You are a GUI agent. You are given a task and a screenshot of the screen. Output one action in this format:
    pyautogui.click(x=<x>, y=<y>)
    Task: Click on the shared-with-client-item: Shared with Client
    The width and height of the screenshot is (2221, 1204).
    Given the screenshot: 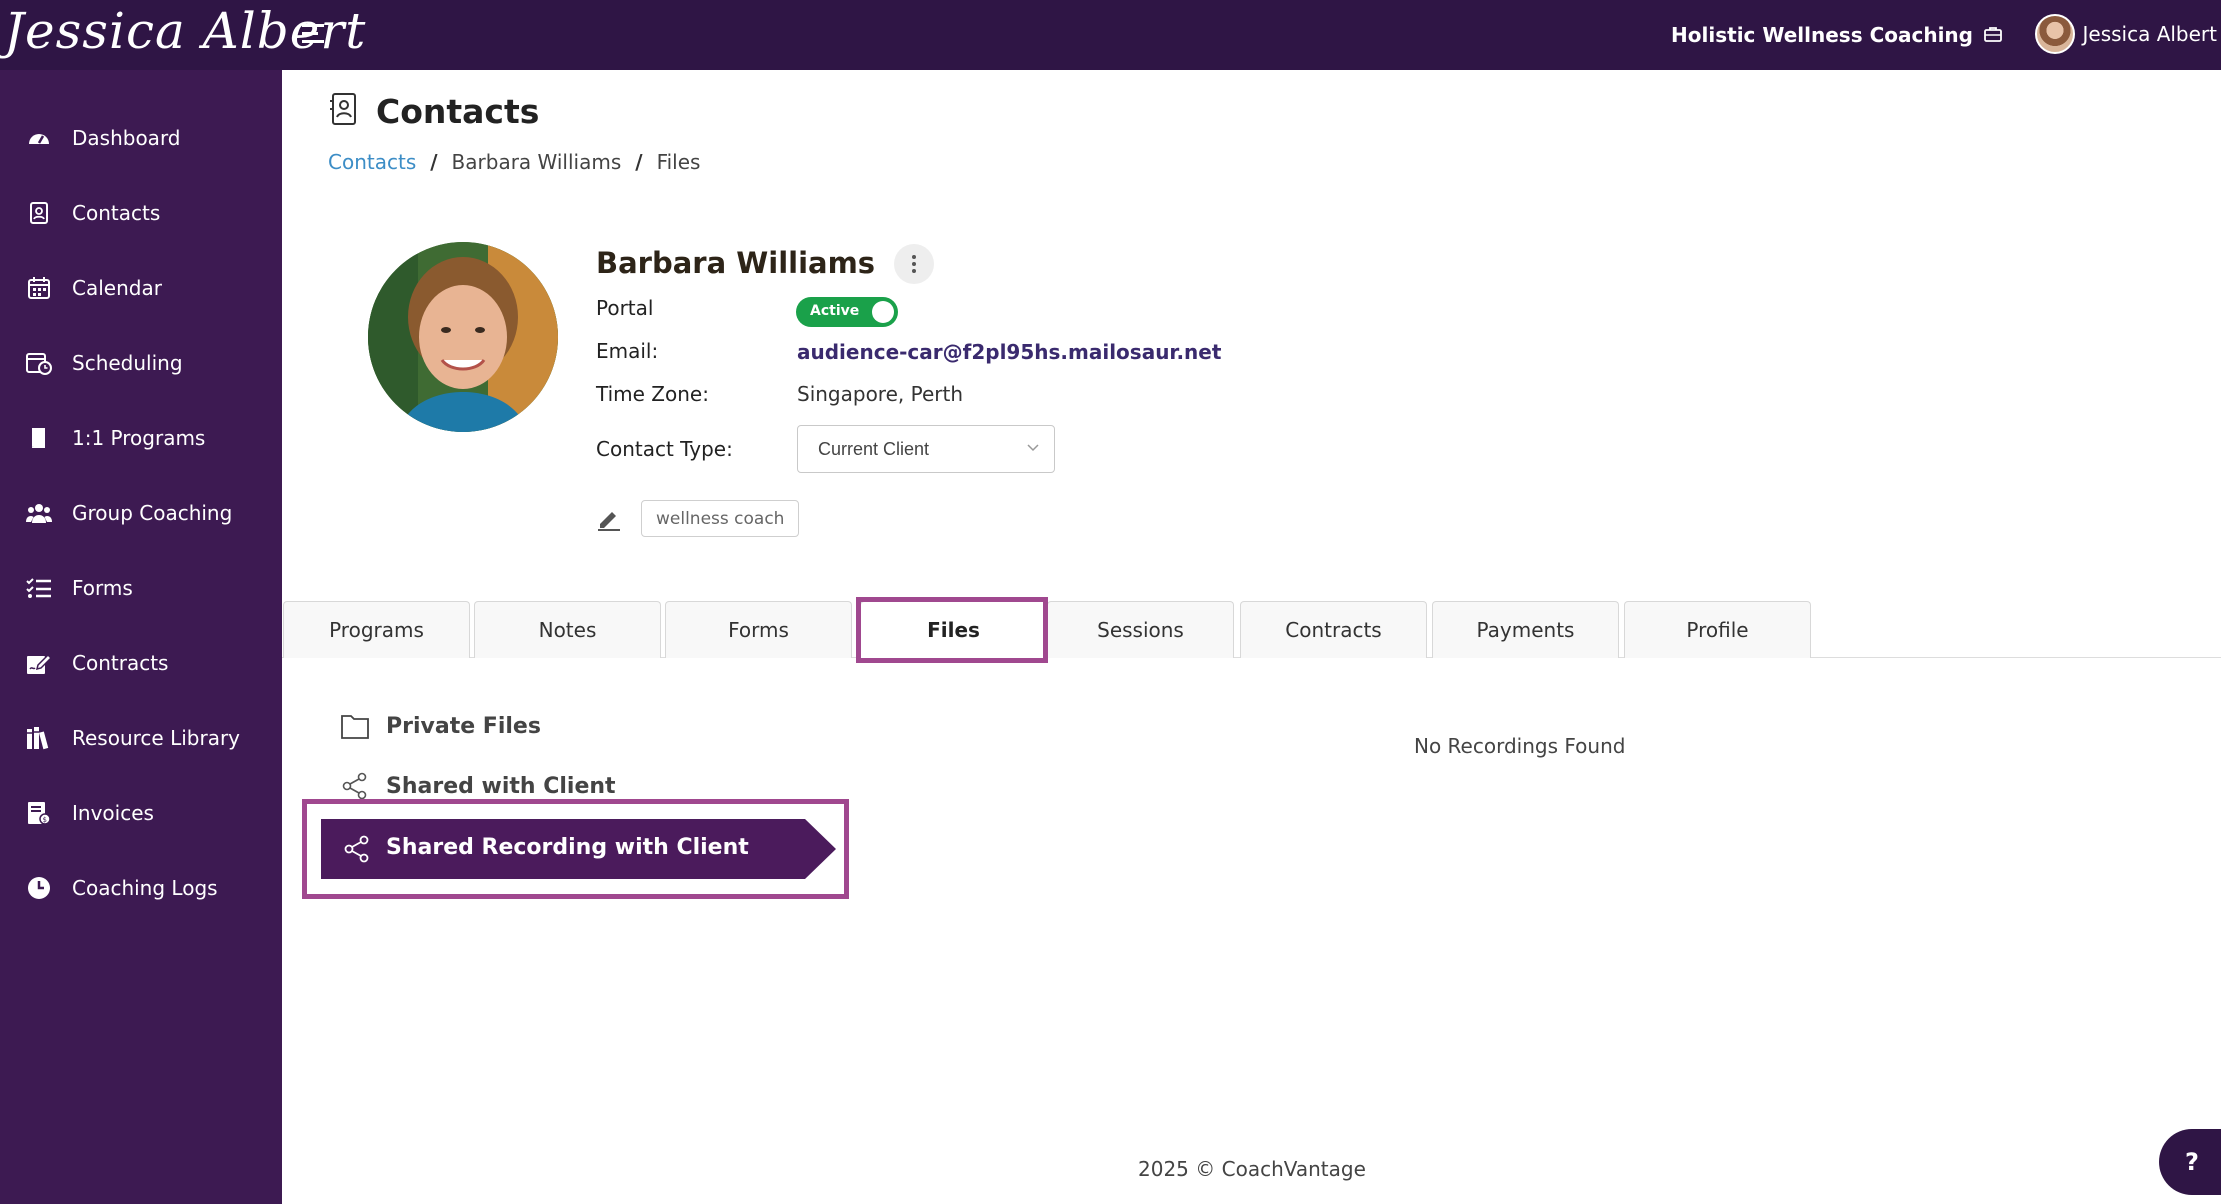 What is the action you would take?
    pyautogui.click(x=478, y=786)
    